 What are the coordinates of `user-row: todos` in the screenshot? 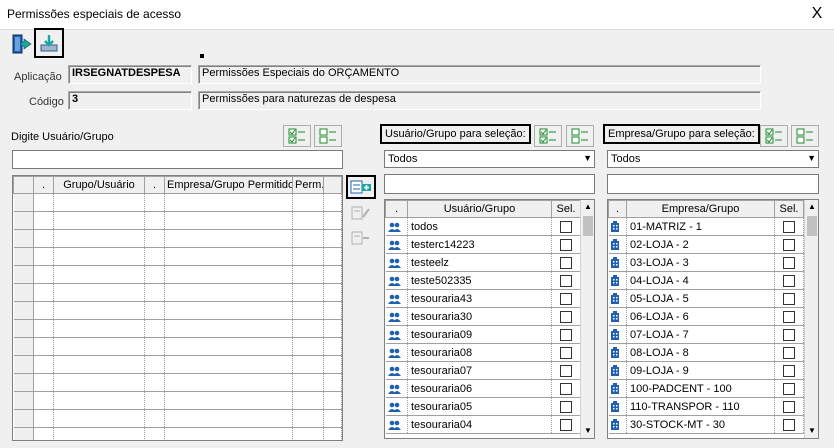 It's located at (489, 226).